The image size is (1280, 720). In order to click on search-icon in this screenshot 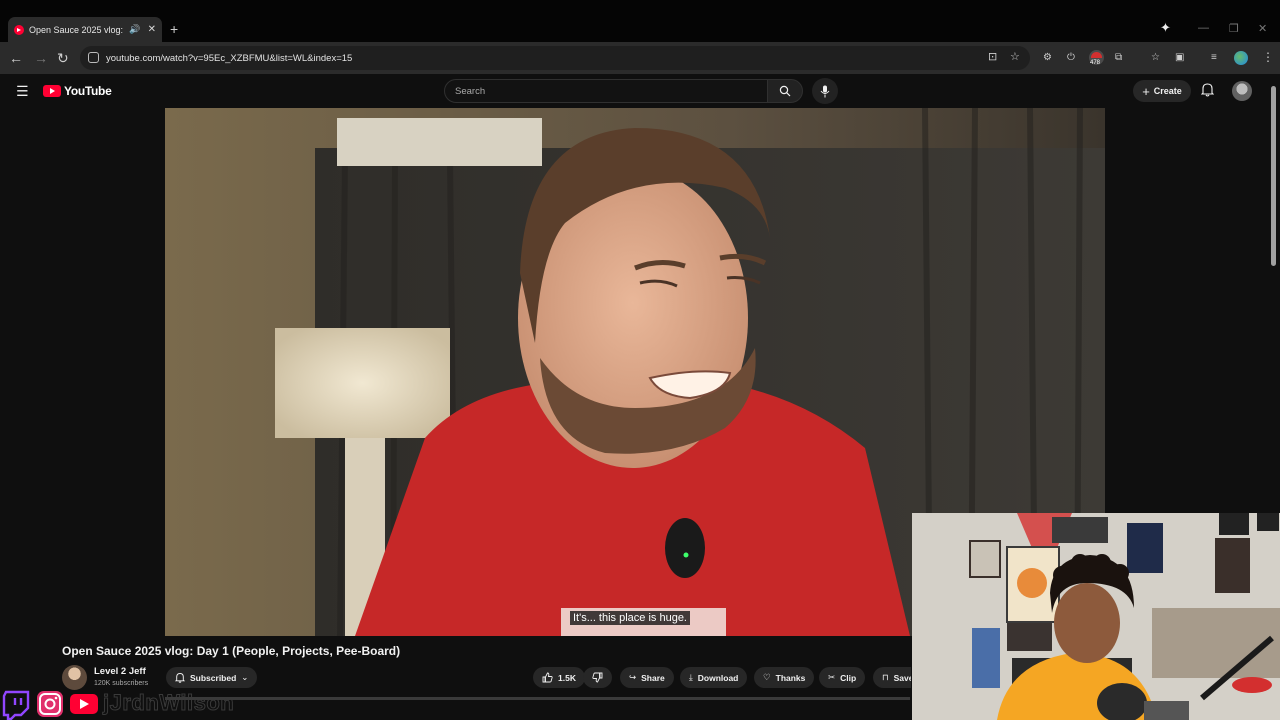, I will do `click(785, 91)`.